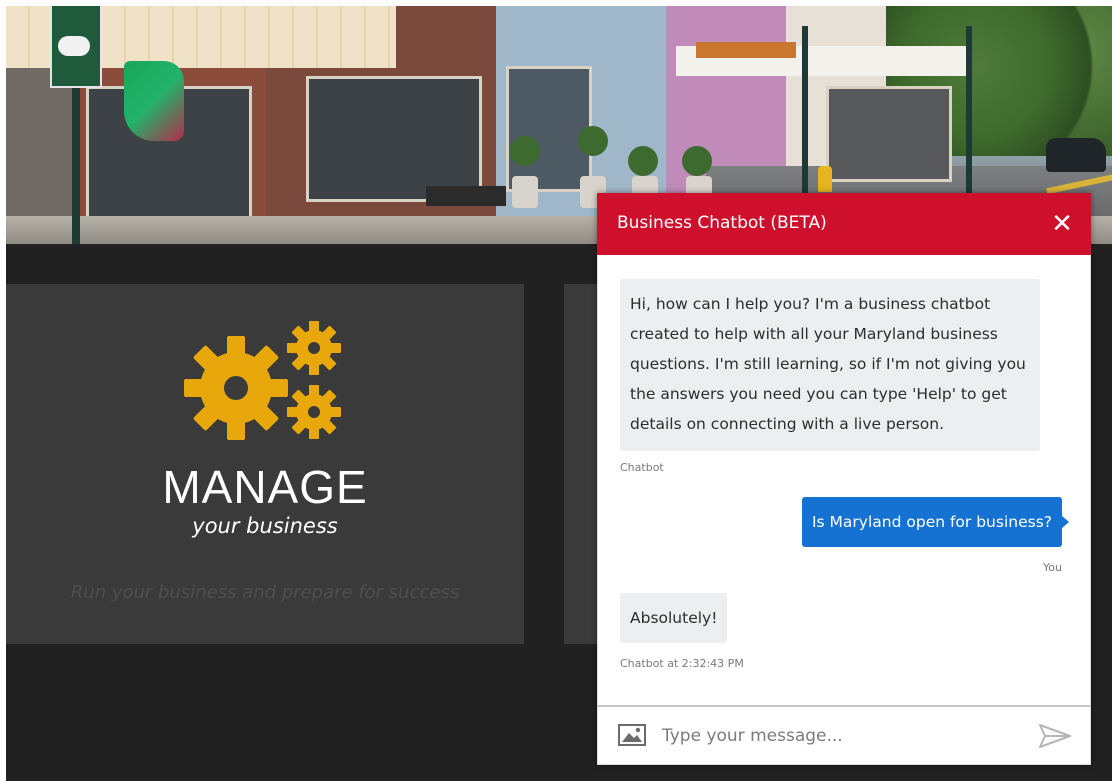 The width and height of the screenshot is (1112, 781). I want to click on chat-header: Business Chatbot (BETA) ✕, so click(844, 224).